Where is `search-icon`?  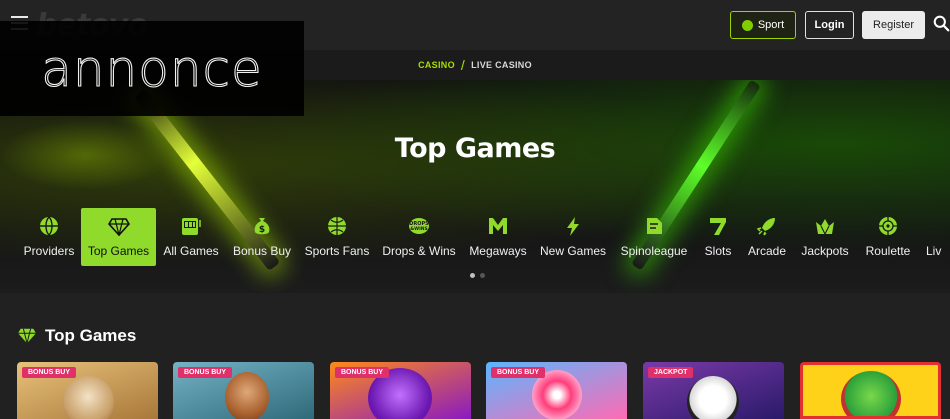
search-icon is located at coordinates (941, 23).